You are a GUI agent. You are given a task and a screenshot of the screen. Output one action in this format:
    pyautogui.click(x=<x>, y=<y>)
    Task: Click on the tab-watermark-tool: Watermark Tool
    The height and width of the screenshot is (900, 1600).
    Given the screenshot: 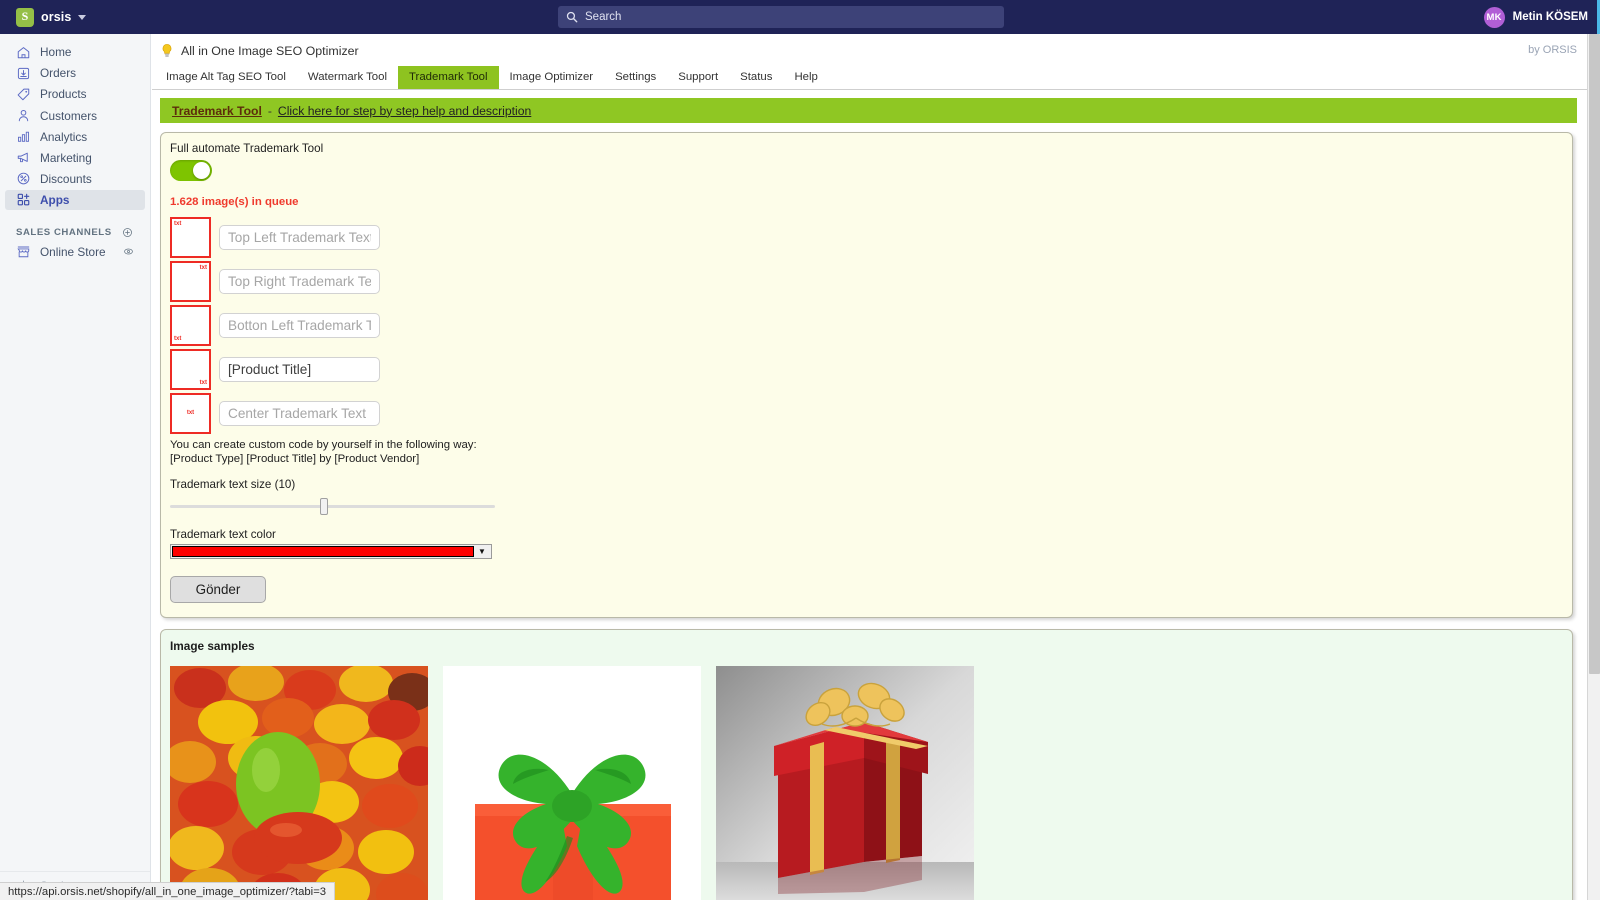 What is the action you would take?
    pyautogui.click(x=347, y=77)
    